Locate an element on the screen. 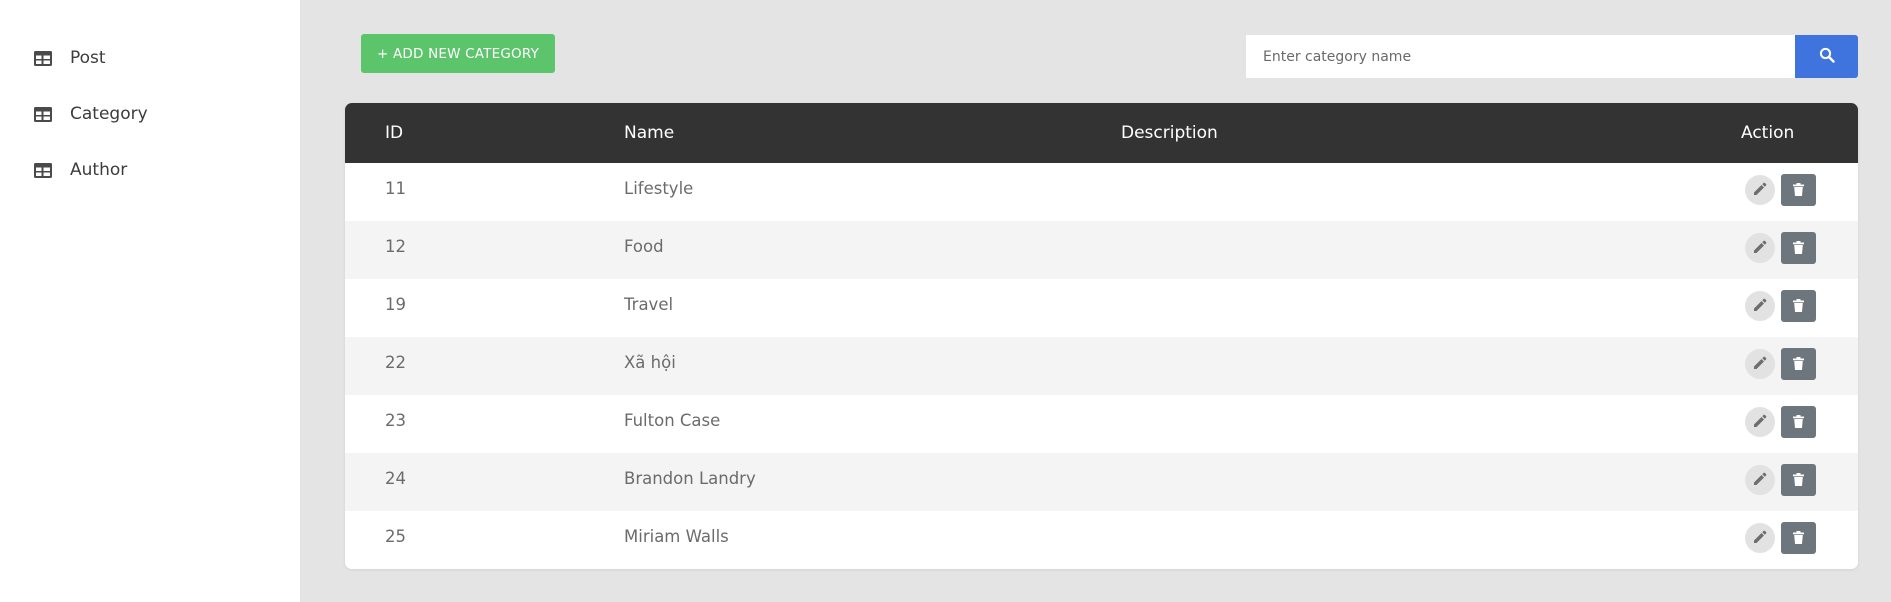  search-icon is located at coordinates (1827, 57).